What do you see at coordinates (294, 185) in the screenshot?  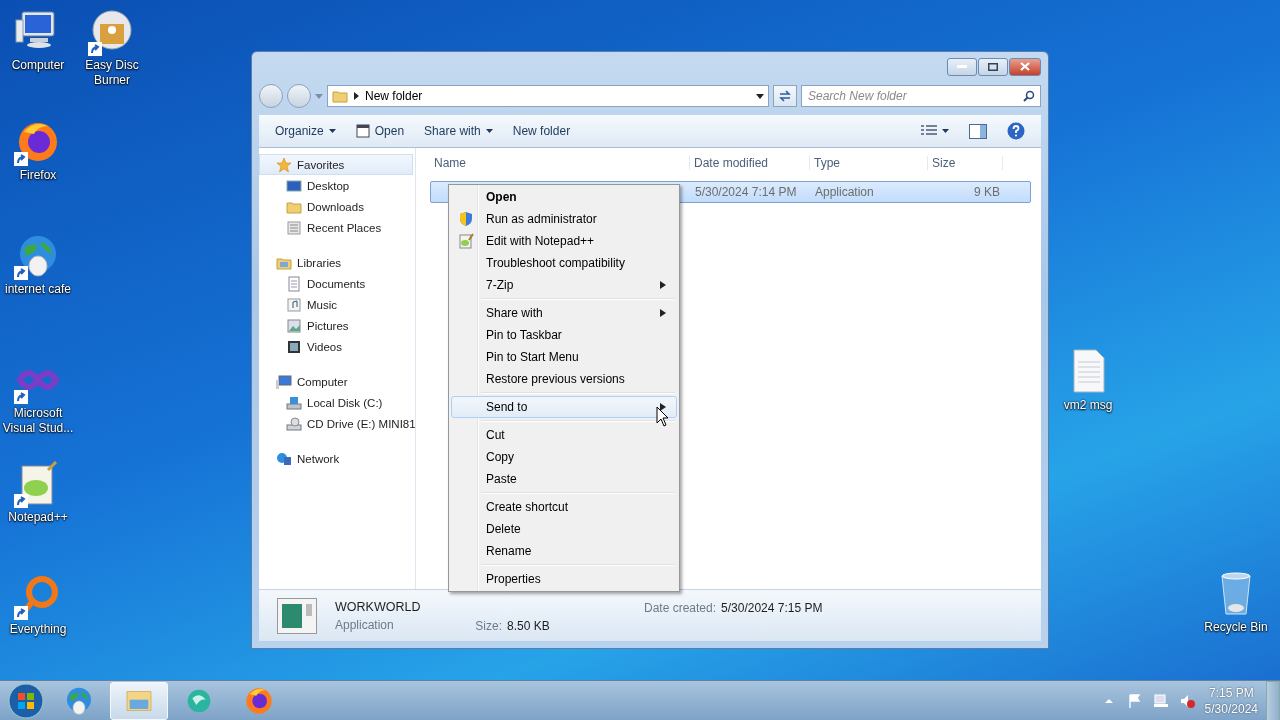 I see `desktop-icon` at bounding box center [294, 185].